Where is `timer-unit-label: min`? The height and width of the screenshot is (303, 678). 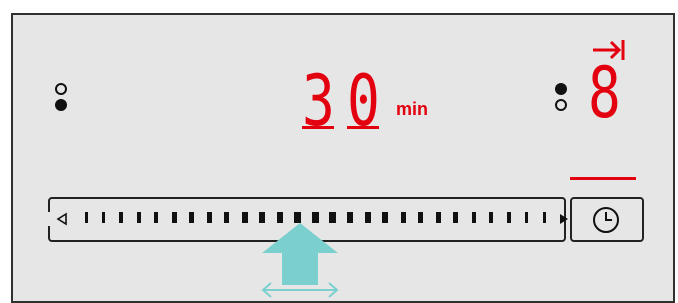 timer-unit-label: min is located at coordinates (412, 109).